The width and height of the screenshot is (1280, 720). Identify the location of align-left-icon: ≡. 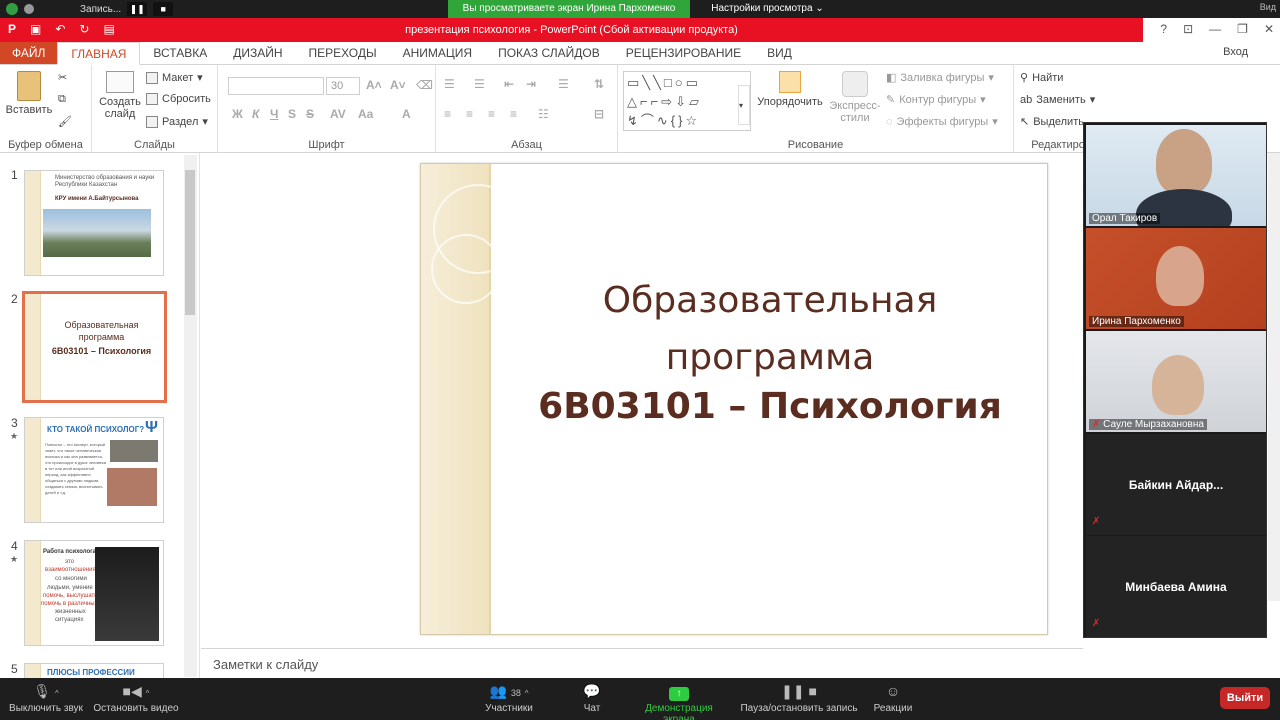
(447, 114).